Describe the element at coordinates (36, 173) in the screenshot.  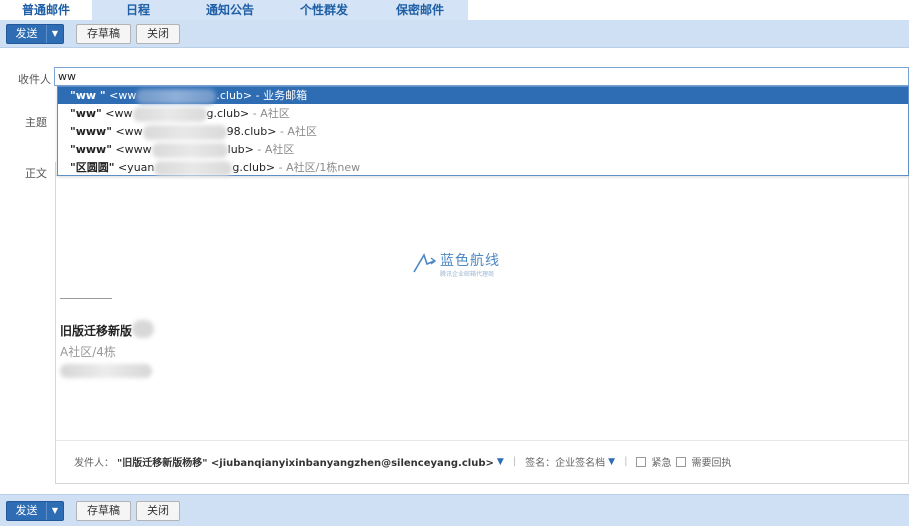
I see `body-label: 正文` at that location.